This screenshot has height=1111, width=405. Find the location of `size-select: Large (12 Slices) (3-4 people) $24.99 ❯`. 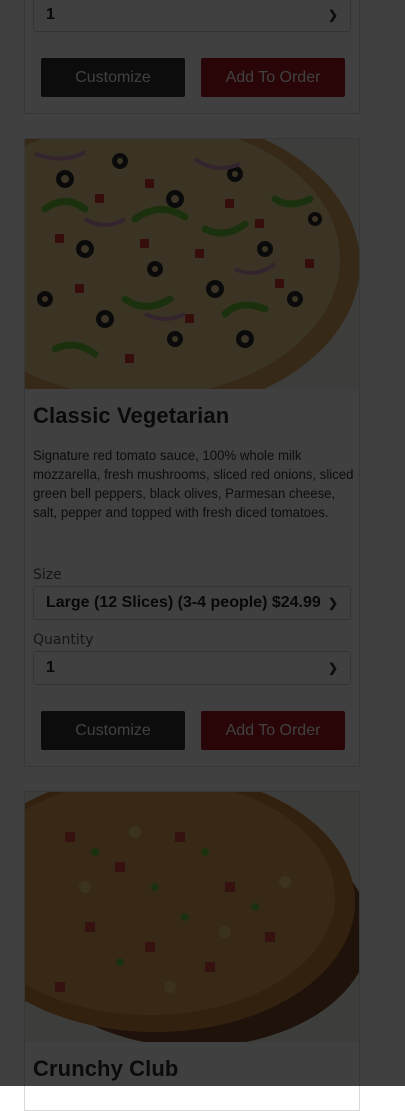

size-select: Large (12 Slices) (3-4 people) $24.99 ❯ is located at coordinates (192, 603).